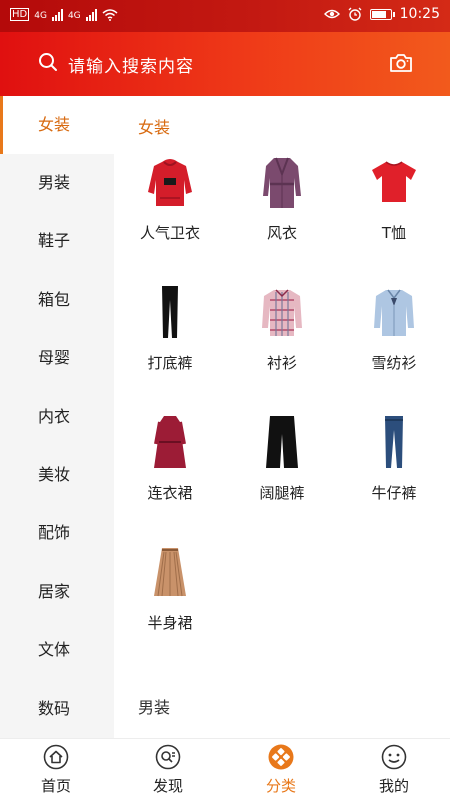 Image resolution: width=450 pixels, height=800 pixels. What do you see at coordinates (225, 64) in the screenshot?
I see `search-bar: 请输入搜索内容` at bounding box center [225, 64].